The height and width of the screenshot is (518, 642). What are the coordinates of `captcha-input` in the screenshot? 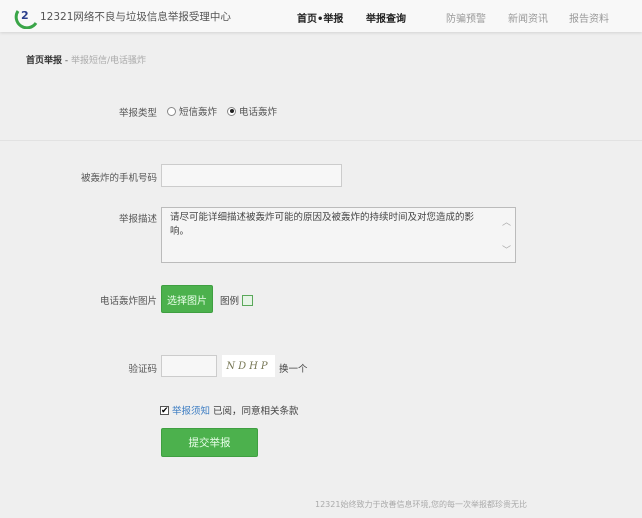 It's located at (189, 366).